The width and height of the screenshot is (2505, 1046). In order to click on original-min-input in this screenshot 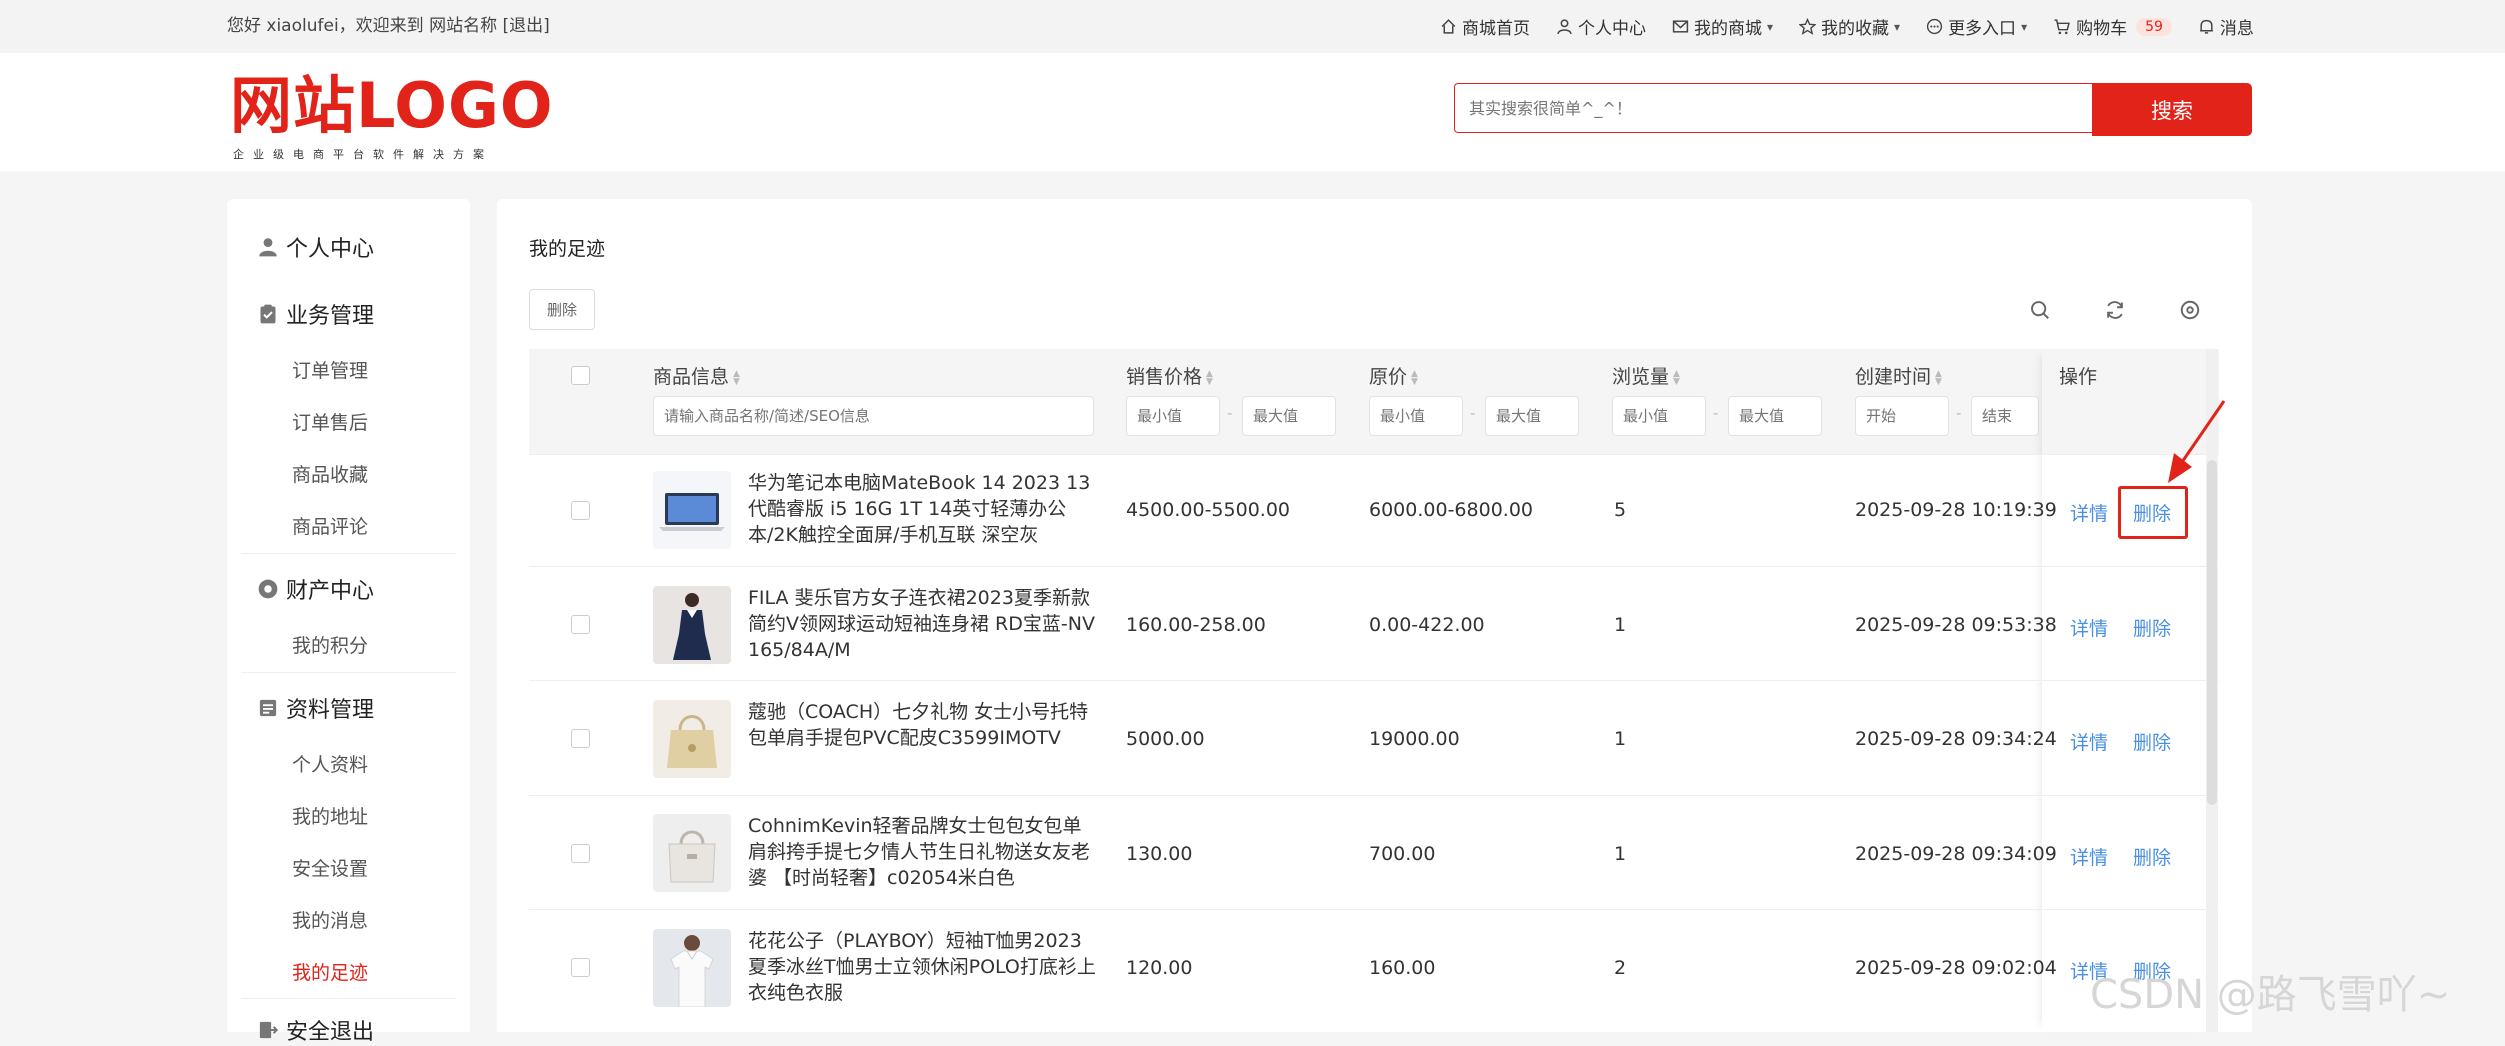, I will do `click(1416, 416)`.